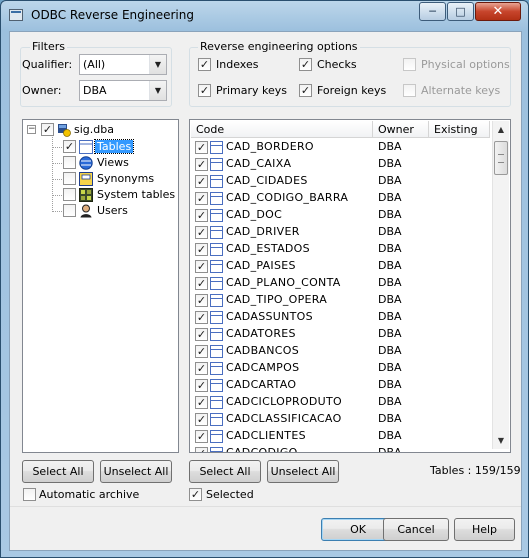 Image resolution: width=529 pixels, height=558 pixels. I want to click on synonyms-checkbox, so click(69, 178).